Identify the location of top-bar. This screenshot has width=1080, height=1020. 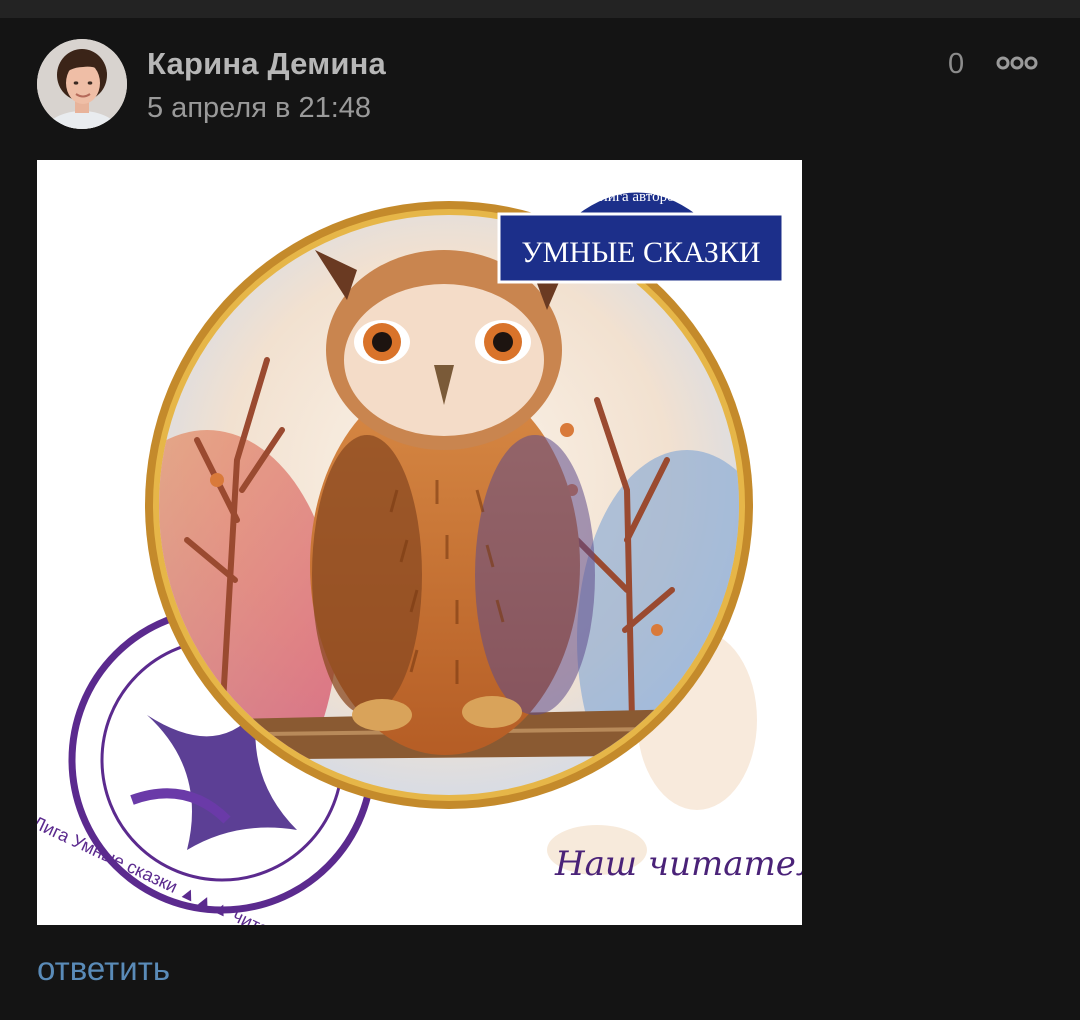
(540, 9).